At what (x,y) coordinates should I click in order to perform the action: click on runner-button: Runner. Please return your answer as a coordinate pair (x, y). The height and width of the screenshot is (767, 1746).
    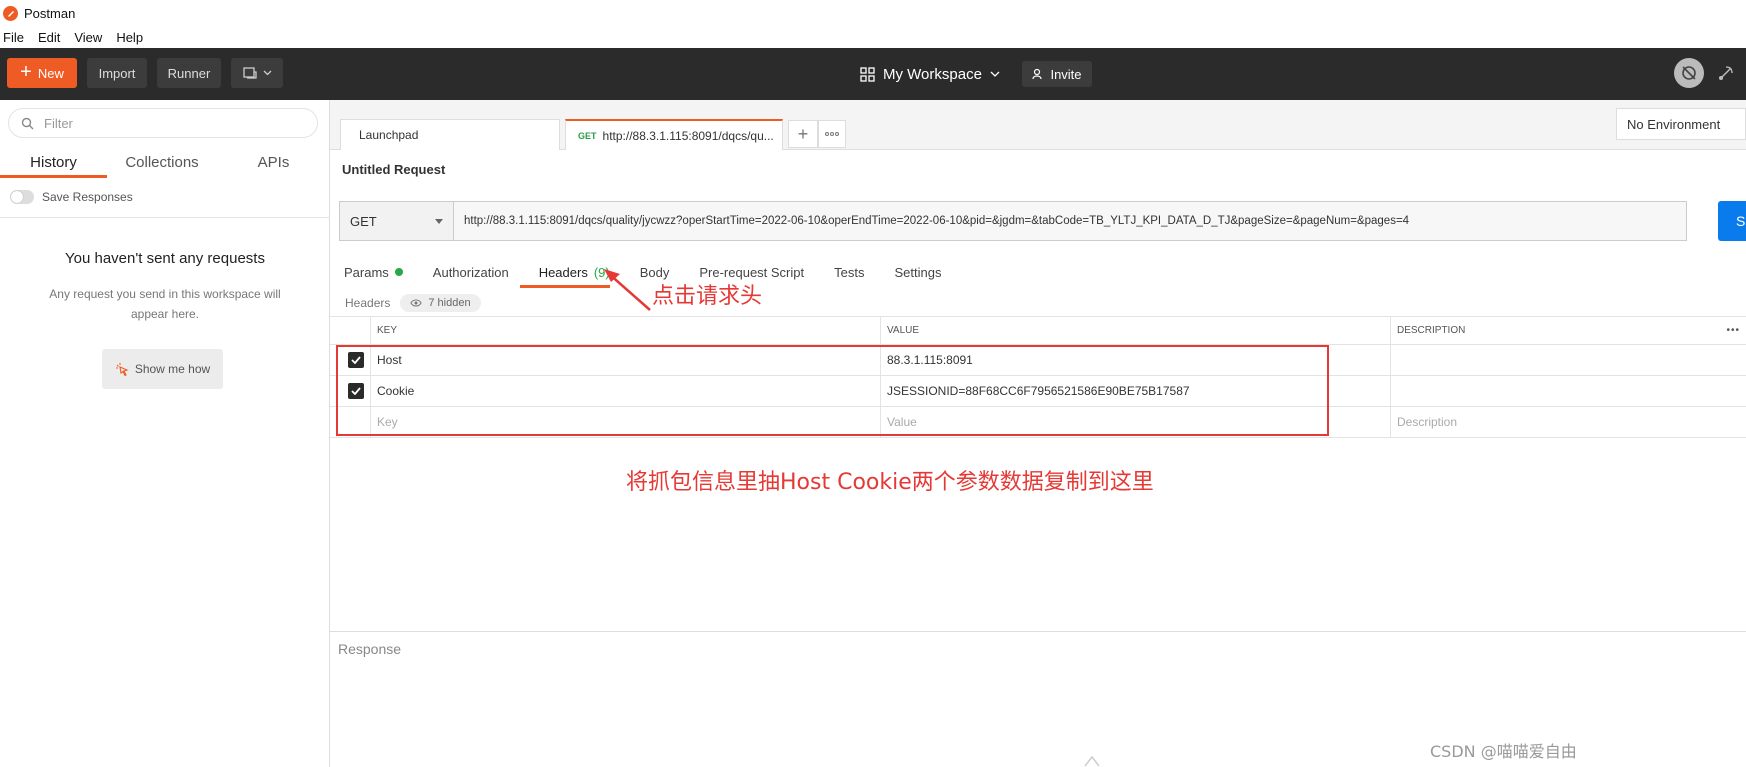
    Looking at the image, I should click on (189, 73).